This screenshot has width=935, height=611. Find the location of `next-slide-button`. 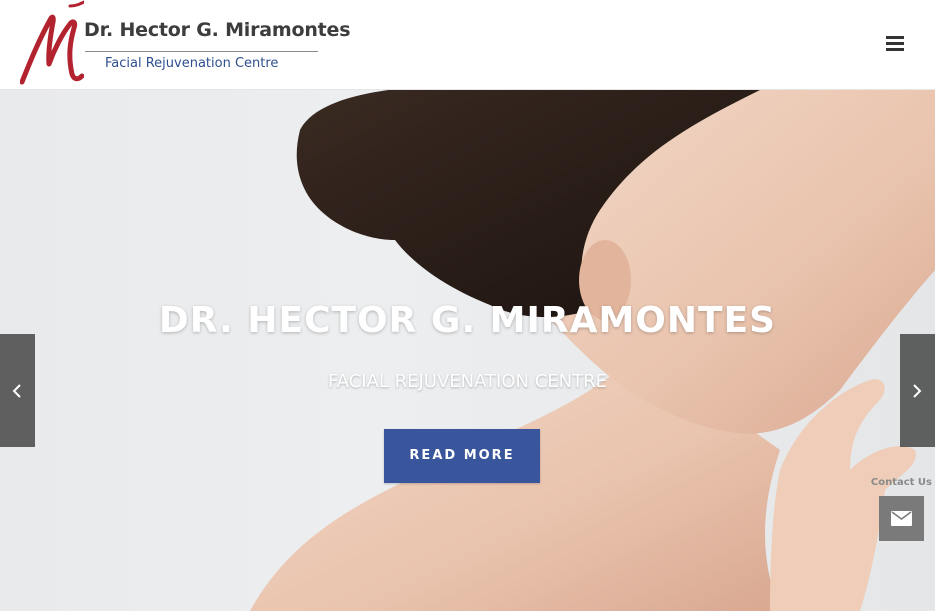

next-slide-button is located at coordinates (917, 390).